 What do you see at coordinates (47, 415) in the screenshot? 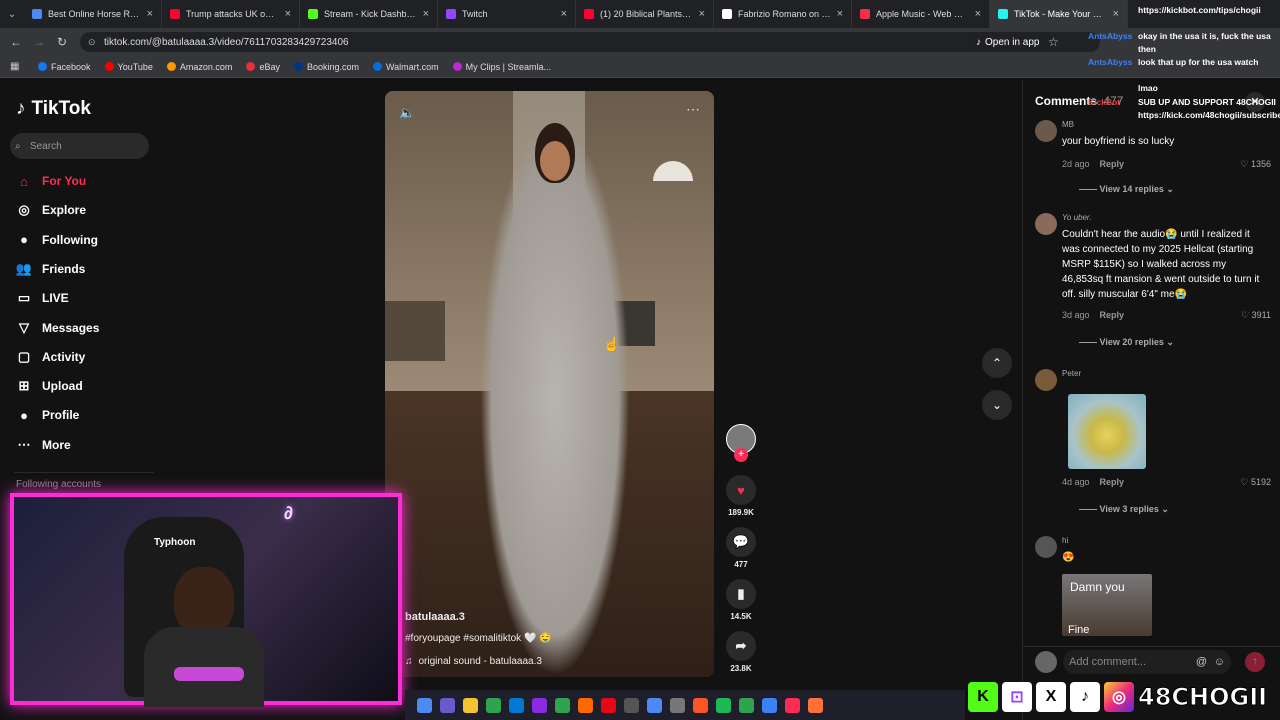
I see `sidebar-item-profile: ● Profile` at bounding box center [47, 415].